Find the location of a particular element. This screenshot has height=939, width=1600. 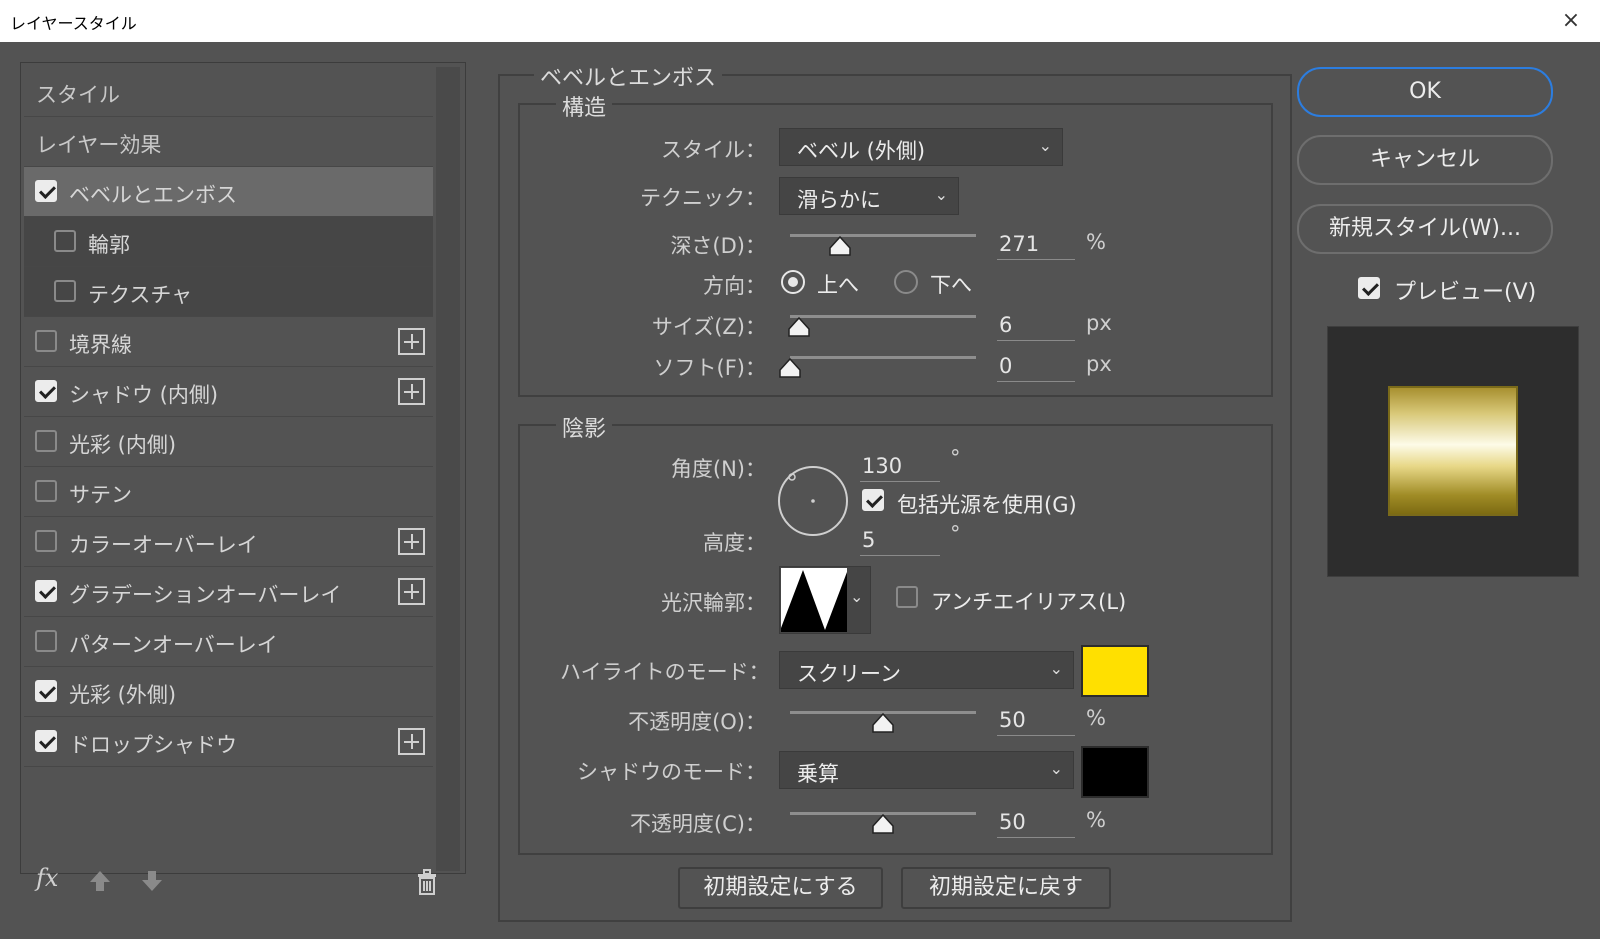

outer-glow-checkbox is located at coordinates (46, 691).